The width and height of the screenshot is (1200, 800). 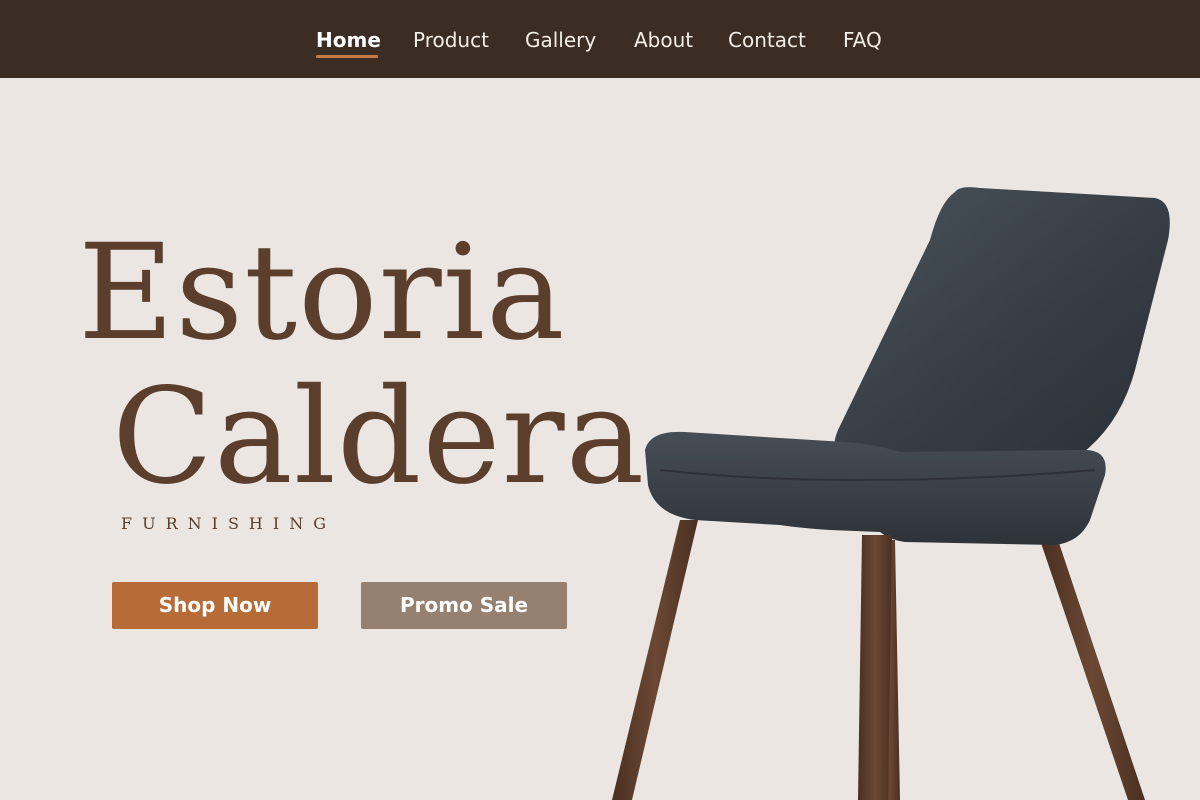 I want to click on chair-leg-rear-right, so click(x=1092, y=670).